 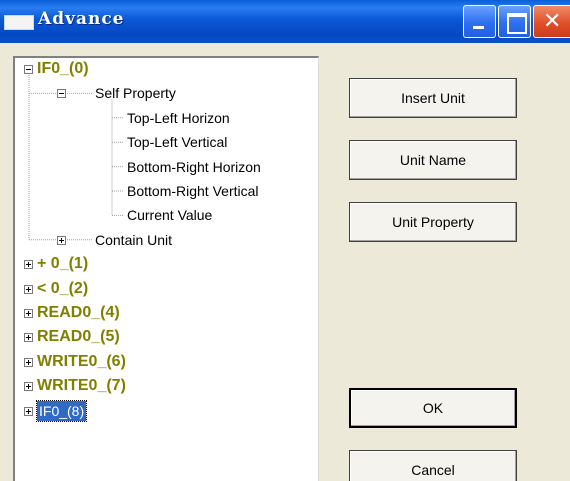 What do you see at coordinates (133, 240) in the screenshot?
I see `tree-node-label: Contain Unit` at bounding box center [133, 240].